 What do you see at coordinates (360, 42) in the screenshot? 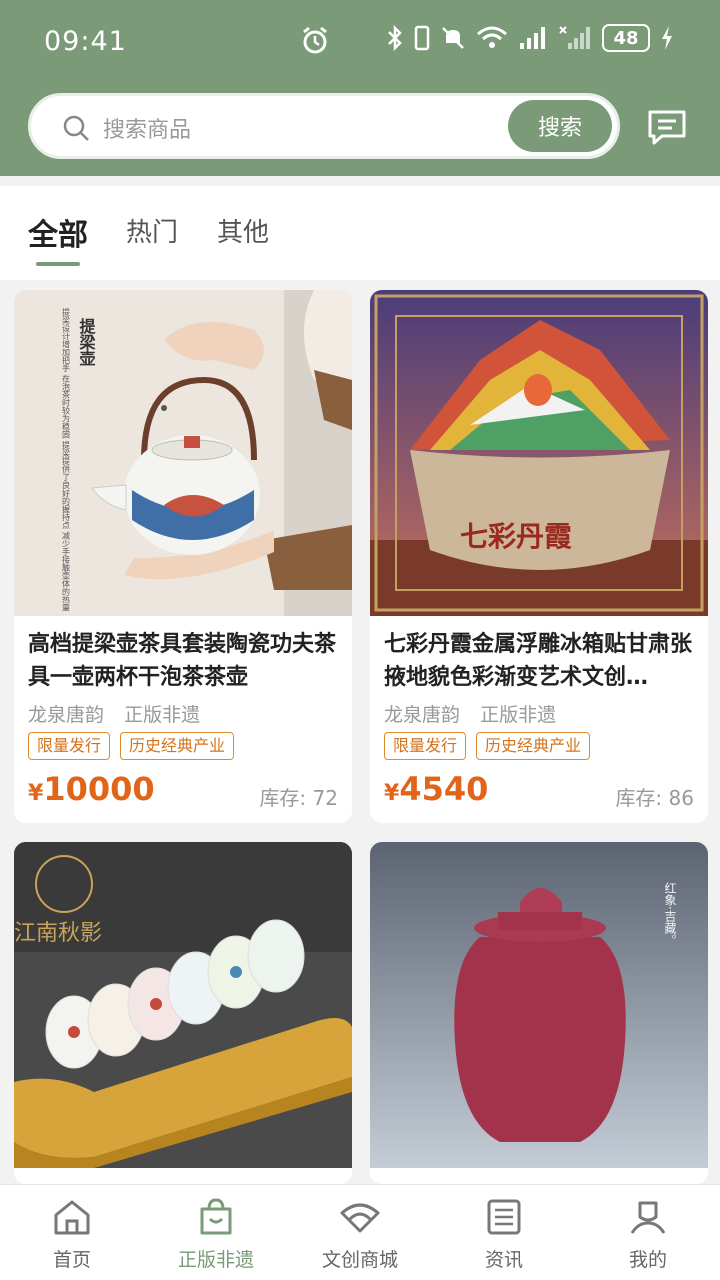
I see `status-bar: 09:41 48` at bounding box center [360, 42].